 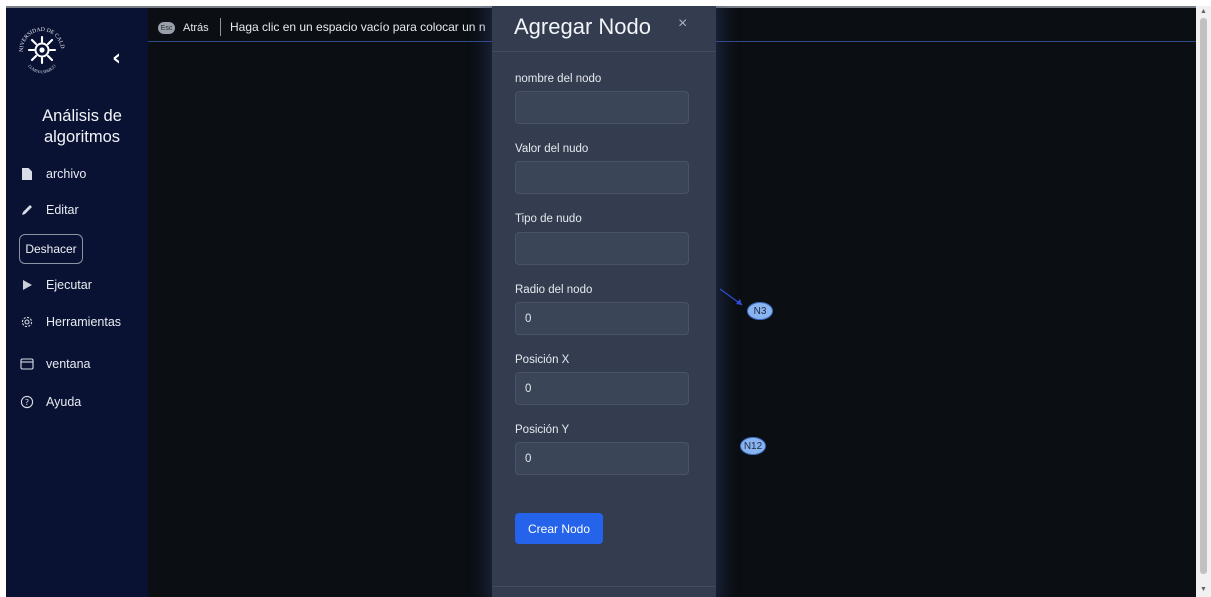 I want to click on position-x-label: Posición X, so click(x=542, y=360).